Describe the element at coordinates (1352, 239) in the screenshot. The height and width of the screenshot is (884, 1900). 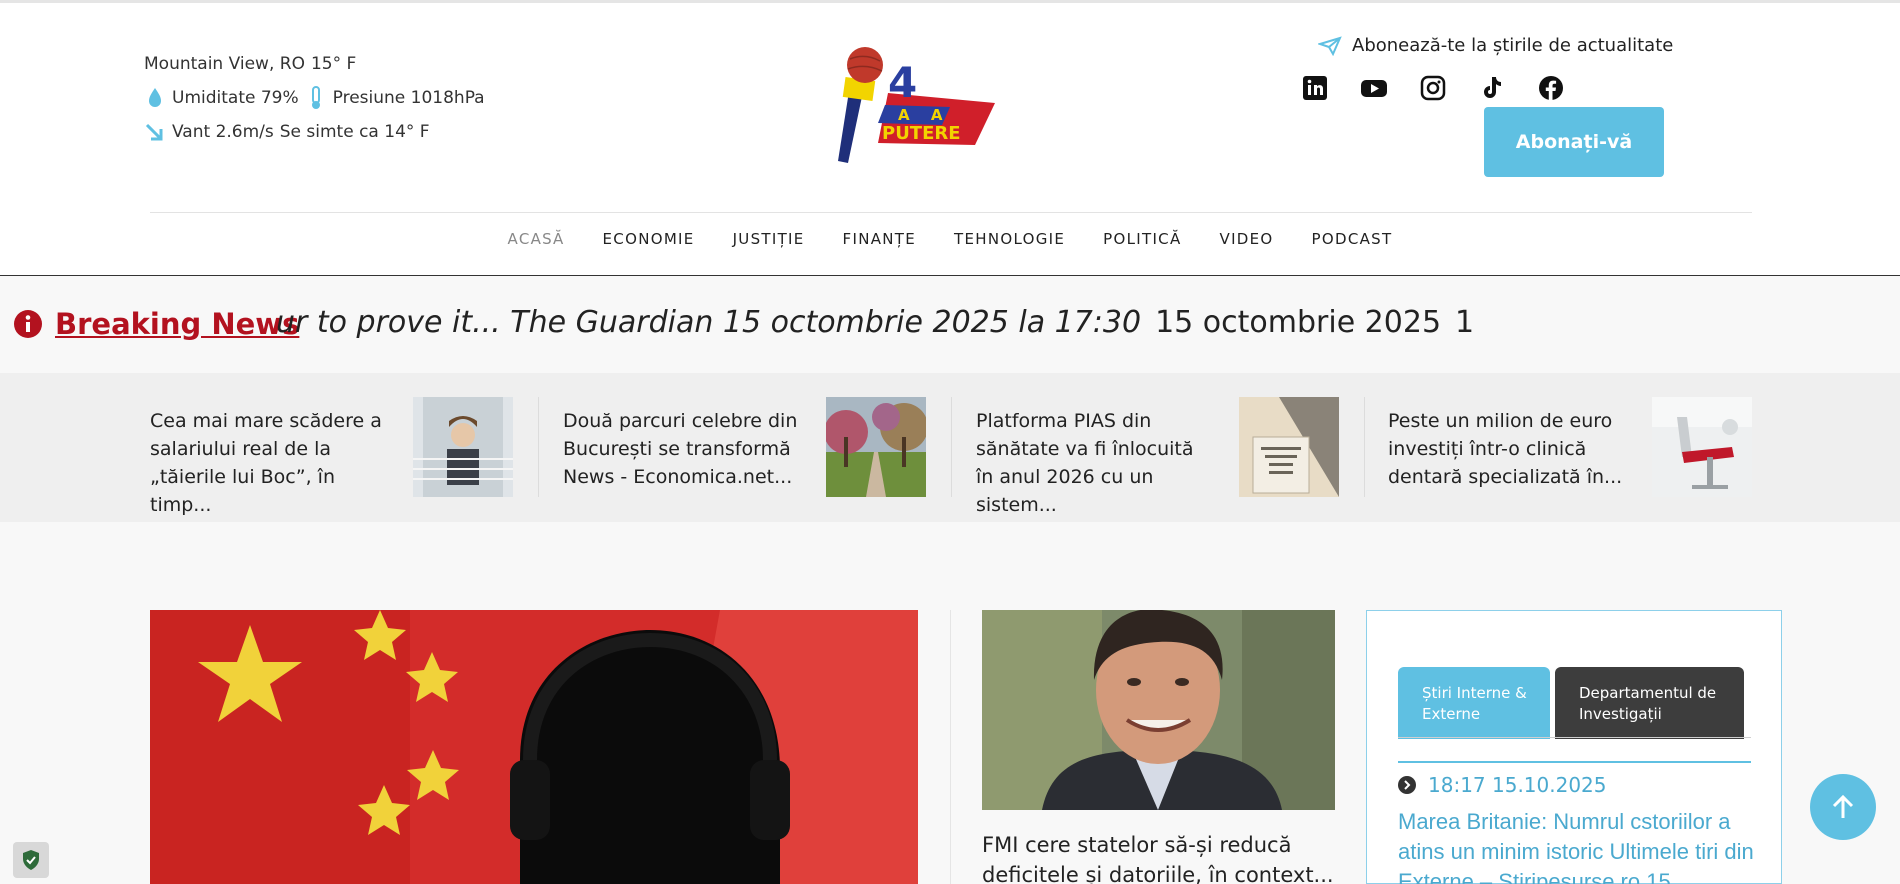
I see `nav-item-podcast: PODCAST` at that location.